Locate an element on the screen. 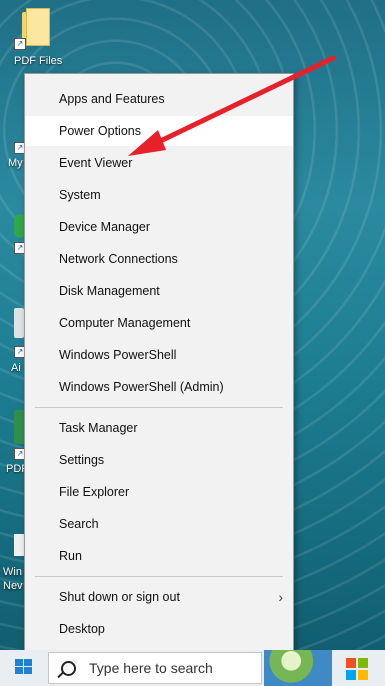 The height and width of the screenshot is (686, 385). menu-item-label: Shut down or sign out is located at coordinates (119, 597).